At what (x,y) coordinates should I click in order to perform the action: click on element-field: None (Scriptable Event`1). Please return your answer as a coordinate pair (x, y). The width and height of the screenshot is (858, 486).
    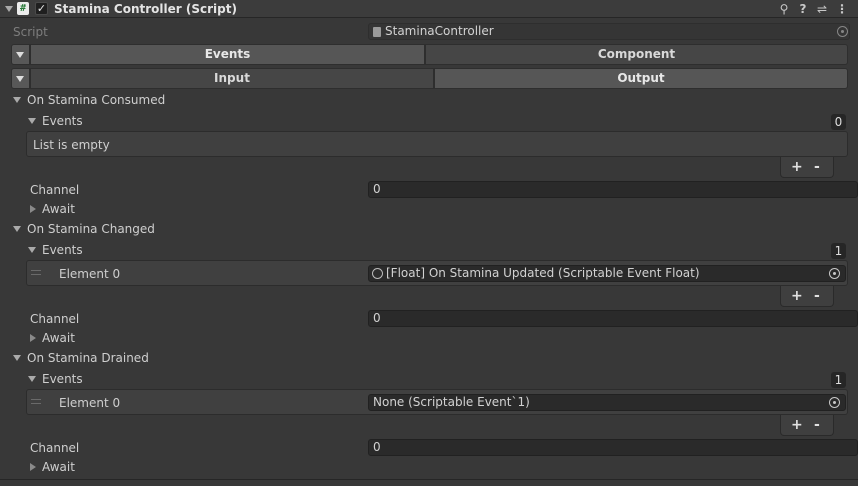
    Looking at the image, I should click on (607, 402).